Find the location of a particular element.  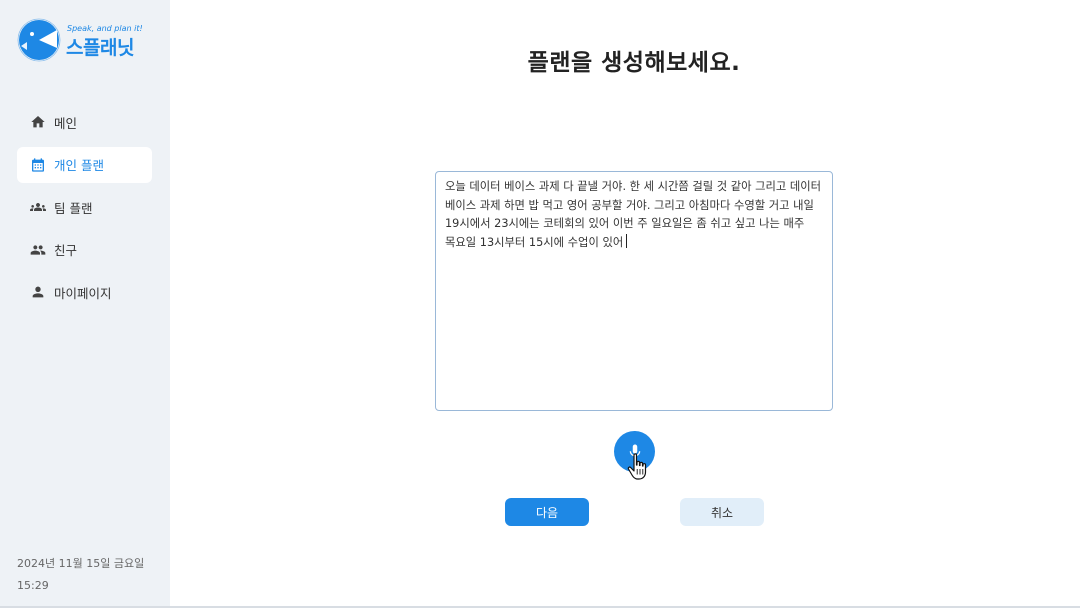

sidebar-item-label: 개인 플랜 is located at coordinates (79, 165).